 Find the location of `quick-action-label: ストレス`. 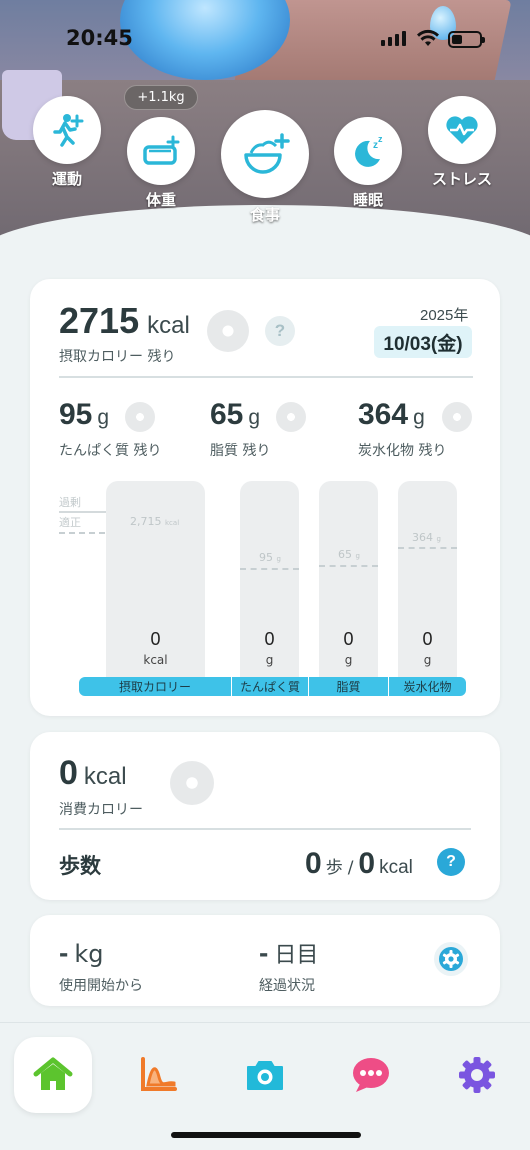

quick-action-label: ストレス is located at coordinates (461, 179).